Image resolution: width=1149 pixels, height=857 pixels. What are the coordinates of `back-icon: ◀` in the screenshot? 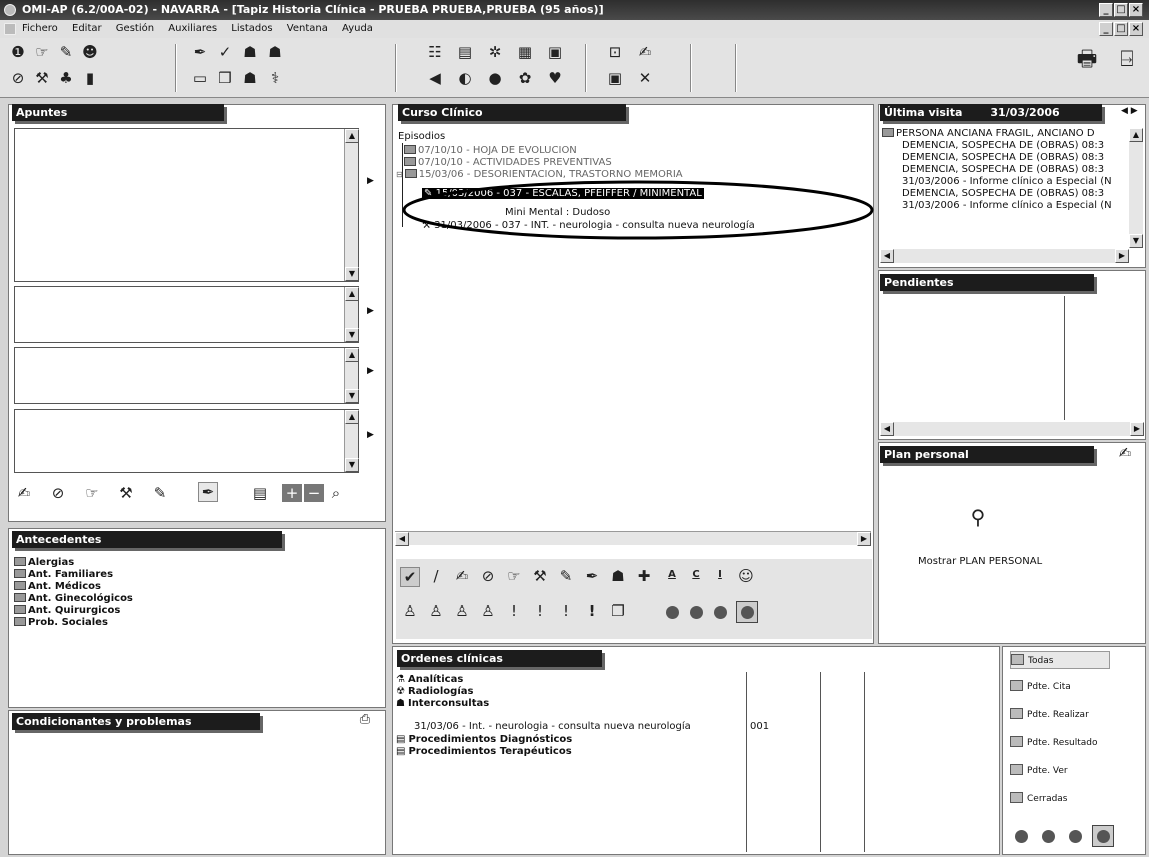 It's located at (435, 78).